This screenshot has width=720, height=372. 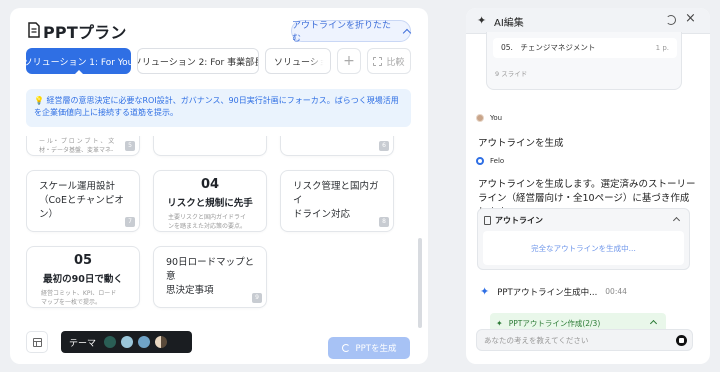 I want to click on section-card: 04 リスクと規制に先手 主要リスクと国内ガイドライ ンを踏まえた対応策の要点。, so click(x=210, y=201).